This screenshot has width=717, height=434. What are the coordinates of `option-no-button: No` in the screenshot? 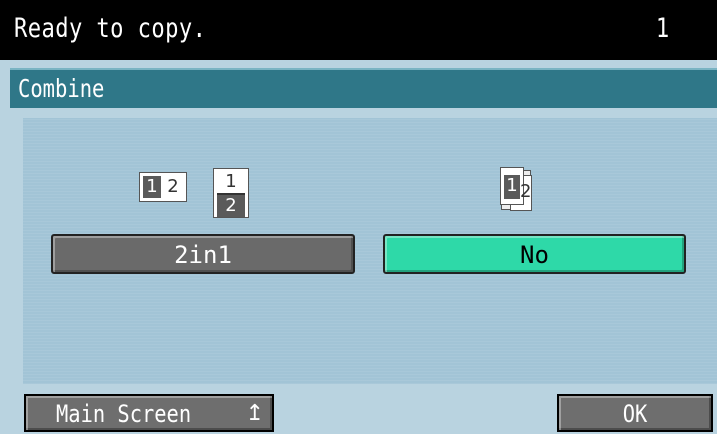 It's located at (534, 254).